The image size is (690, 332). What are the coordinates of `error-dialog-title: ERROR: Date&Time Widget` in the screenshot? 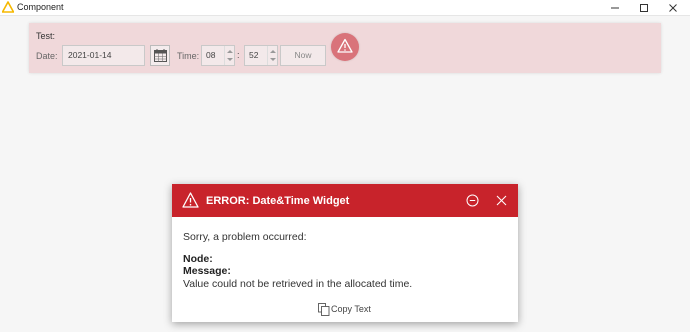 It's located at (278, 201).